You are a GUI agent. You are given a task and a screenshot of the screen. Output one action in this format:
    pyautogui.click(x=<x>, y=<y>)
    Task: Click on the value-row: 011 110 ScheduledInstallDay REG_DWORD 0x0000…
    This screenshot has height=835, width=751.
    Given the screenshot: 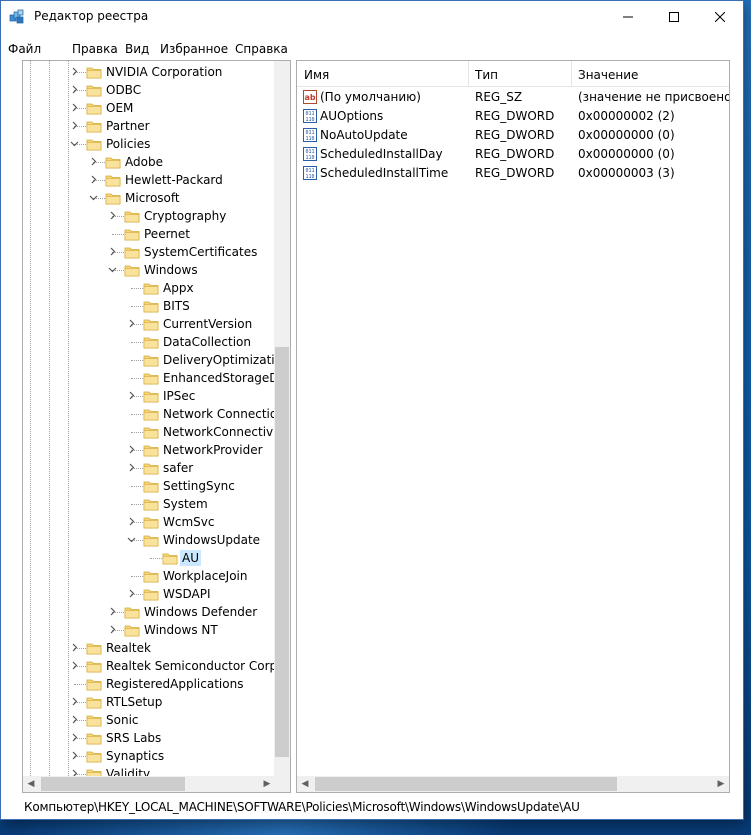 What is the action you would take?
    pyautogui.click(x=513, y=154)
    